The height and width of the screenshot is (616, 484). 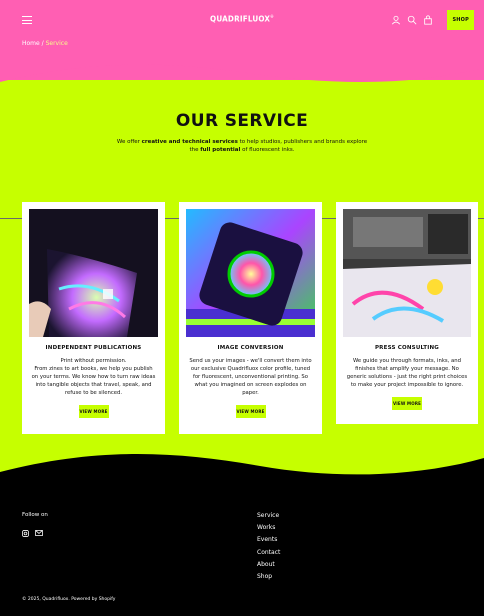 I want to click on copyright: © 2025, Quadrifluox. Powered by Shopify, so click(x=68, y=599).